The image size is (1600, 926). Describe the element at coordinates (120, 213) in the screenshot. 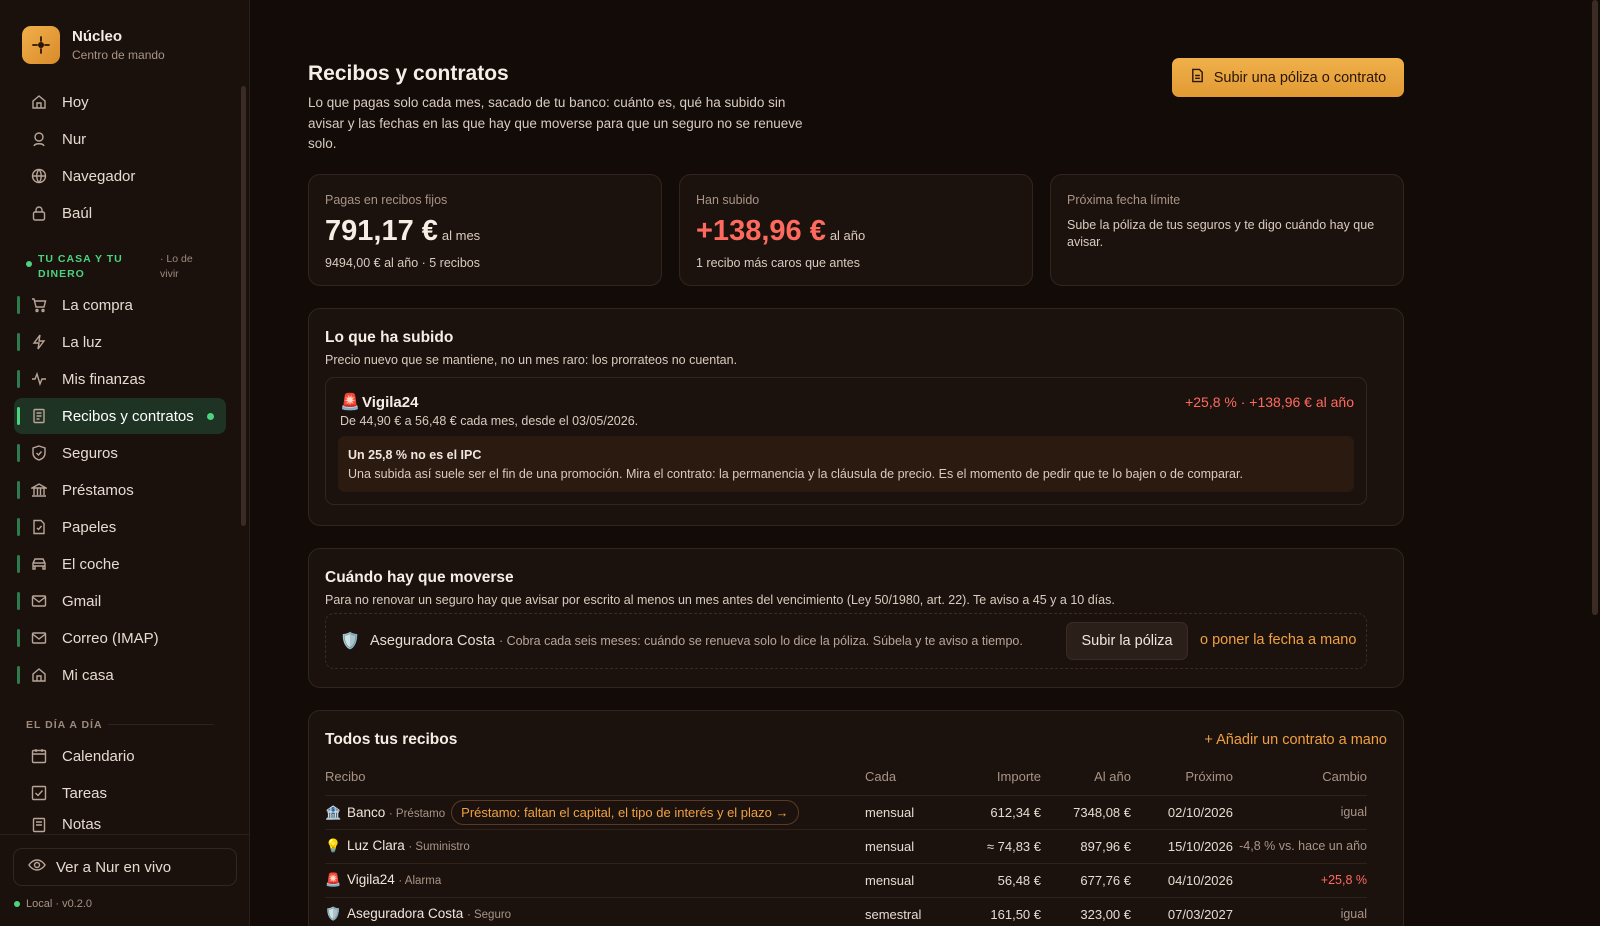

I see `sidebar-item-baul: Baúl` at that location.